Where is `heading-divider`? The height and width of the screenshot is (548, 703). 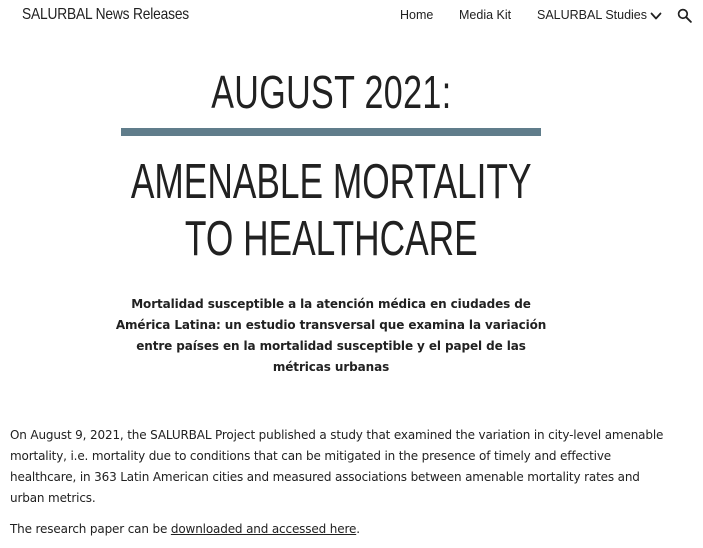
heading-divider is located at coordinates (331, 132).